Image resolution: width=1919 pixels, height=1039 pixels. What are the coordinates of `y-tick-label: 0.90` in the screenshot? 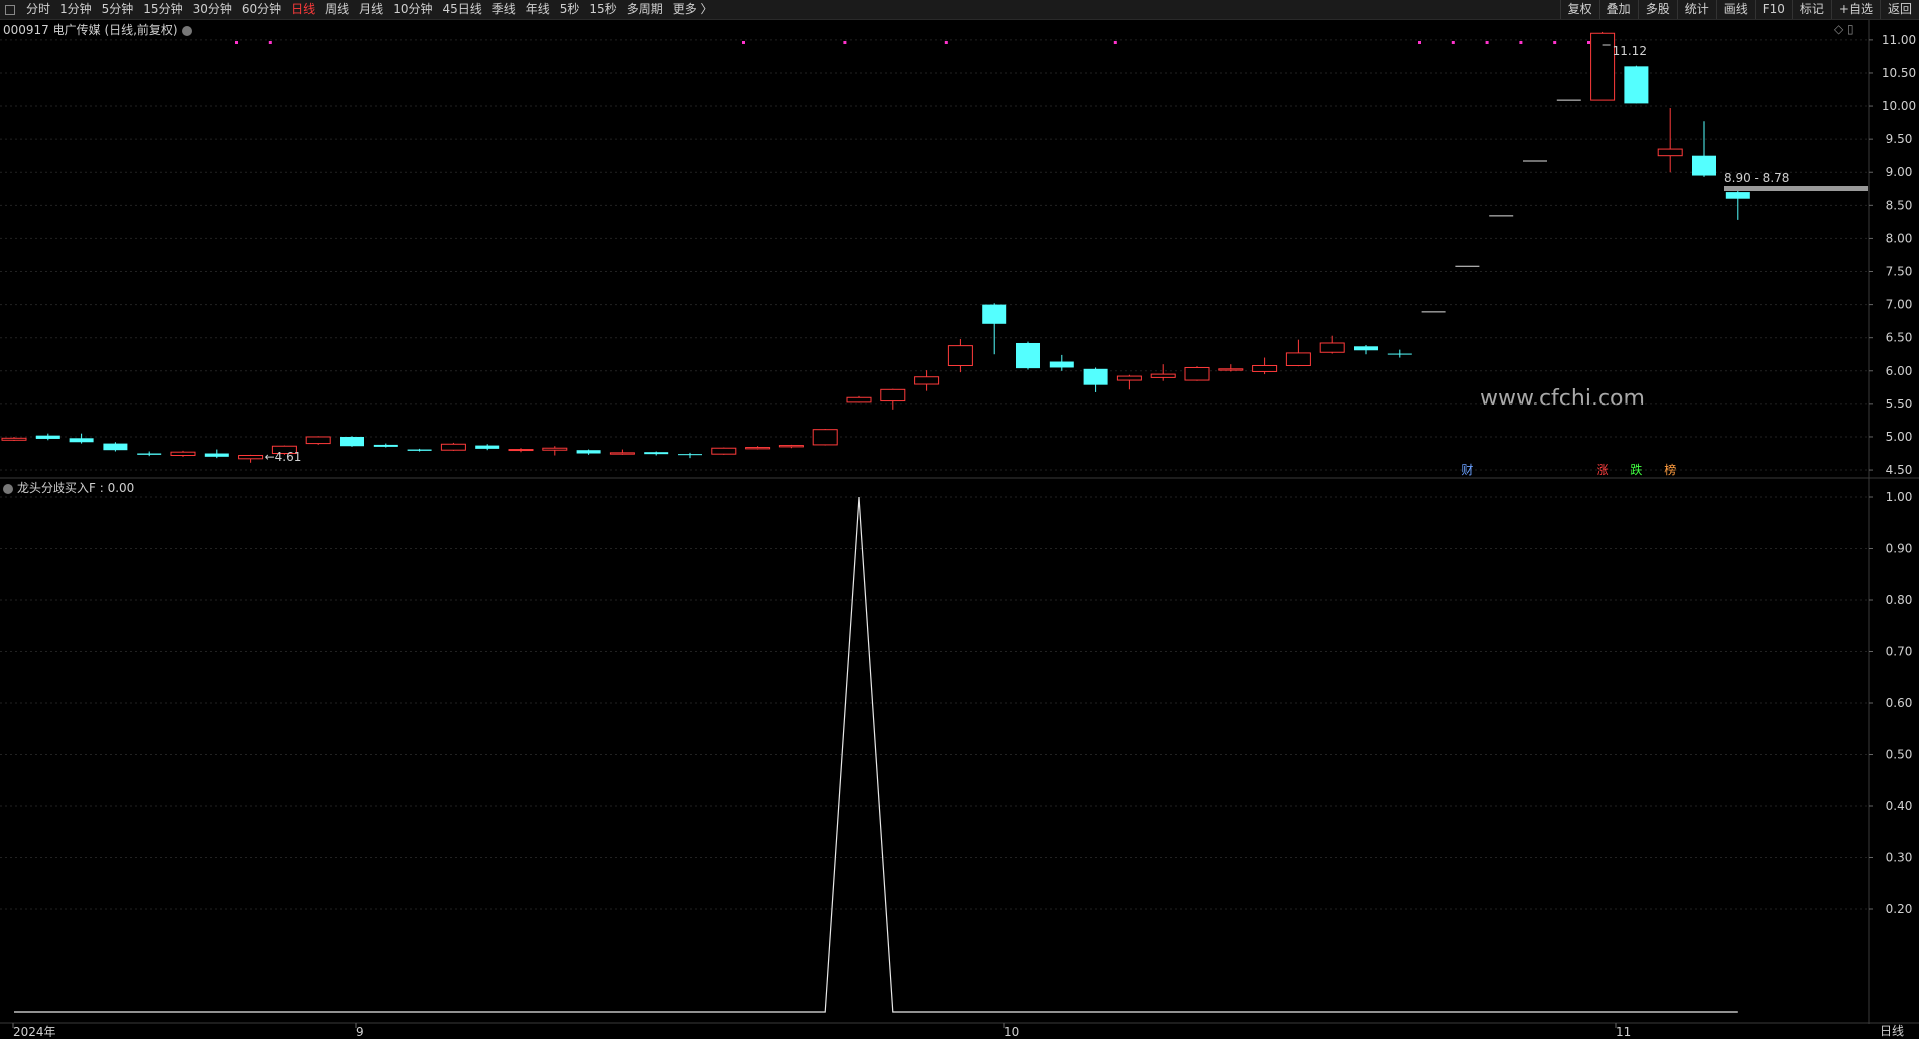 It's located at (1899, 549).